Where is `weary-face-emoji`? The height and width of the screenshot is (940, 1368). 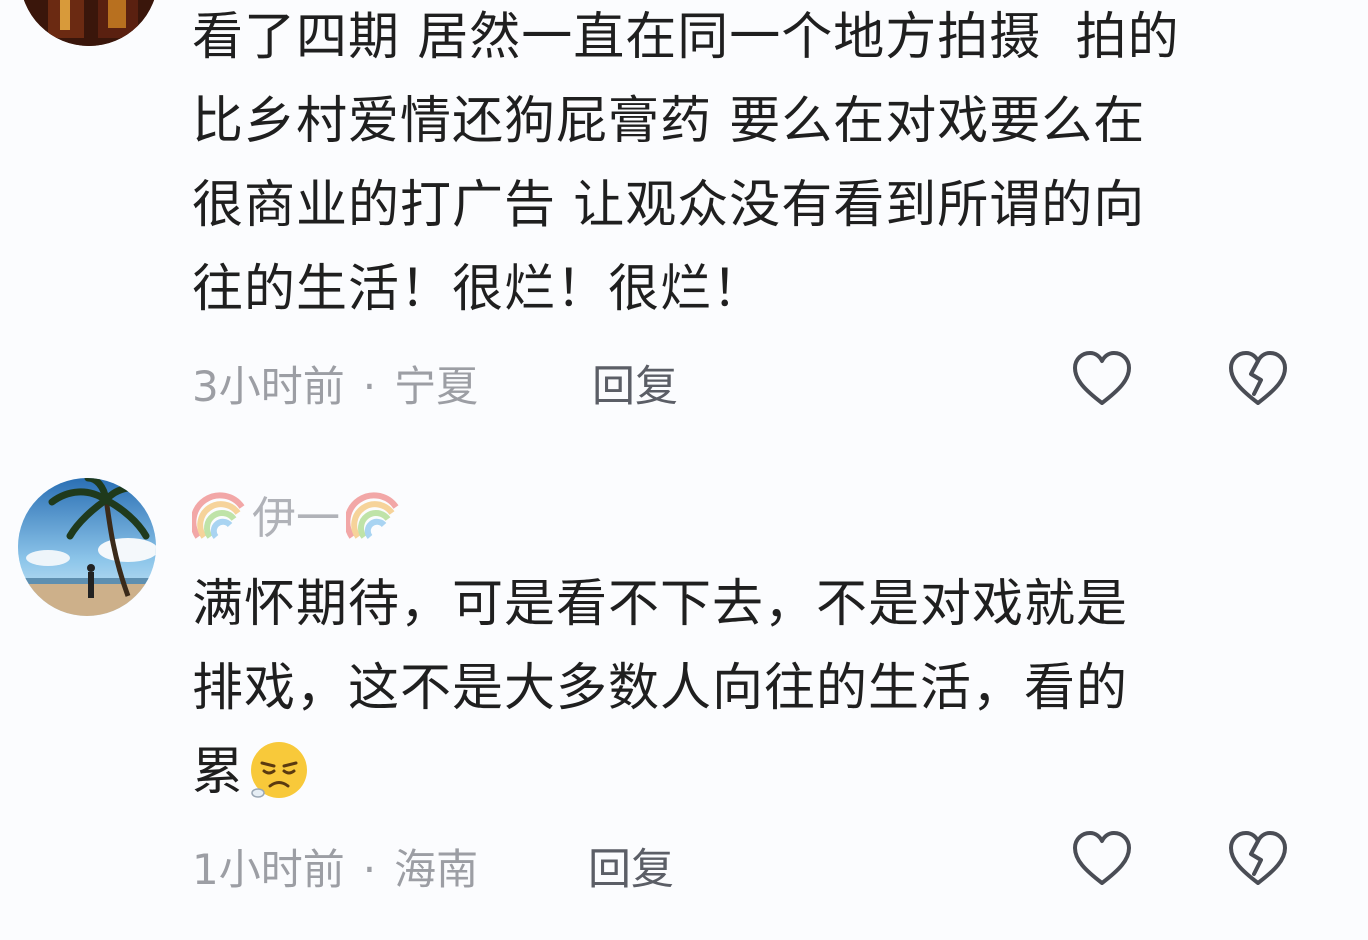
weary-face-emoji is located at coordinates (279, 770).